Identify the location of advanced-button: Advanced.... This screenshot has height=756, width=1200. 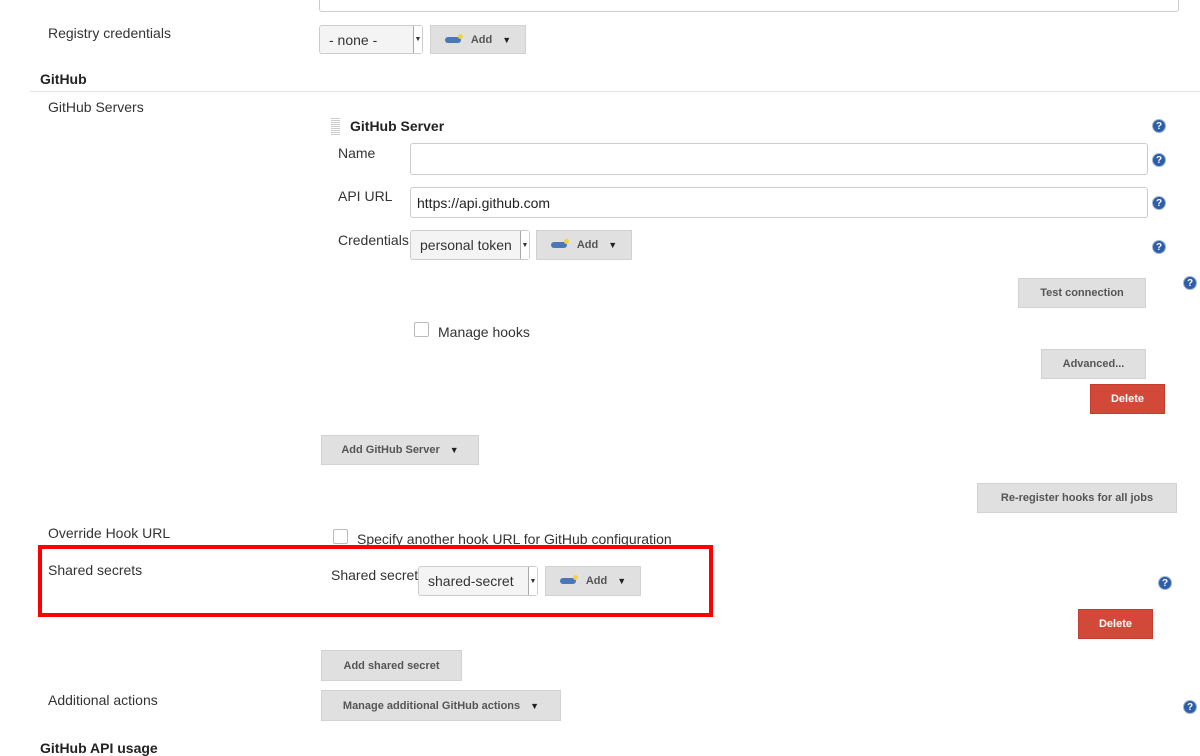
(1093, 364).